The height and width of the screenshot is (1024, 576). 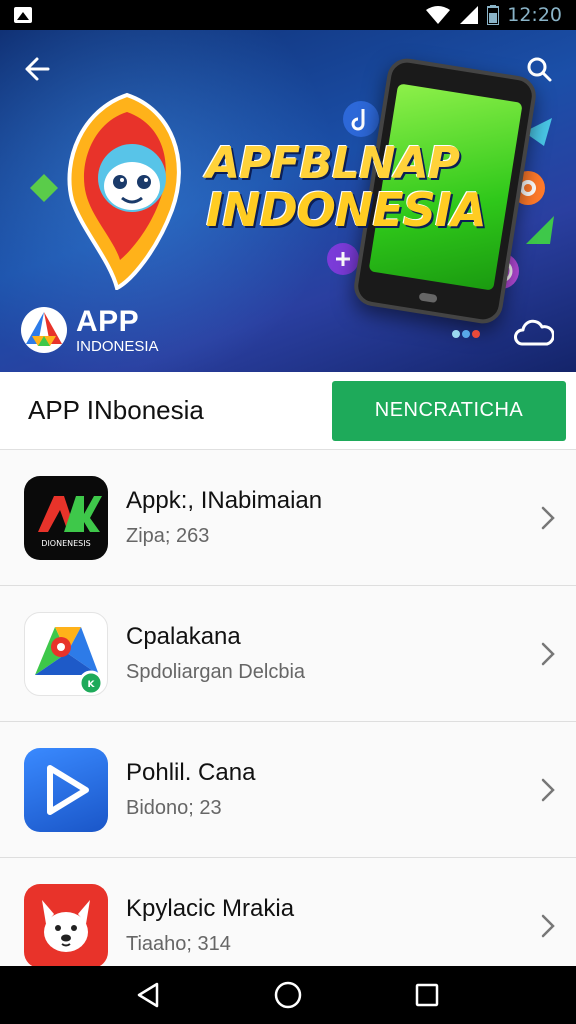 I want to click on primary-action-button: NENCRATICHA, so click(x=449, y=410).